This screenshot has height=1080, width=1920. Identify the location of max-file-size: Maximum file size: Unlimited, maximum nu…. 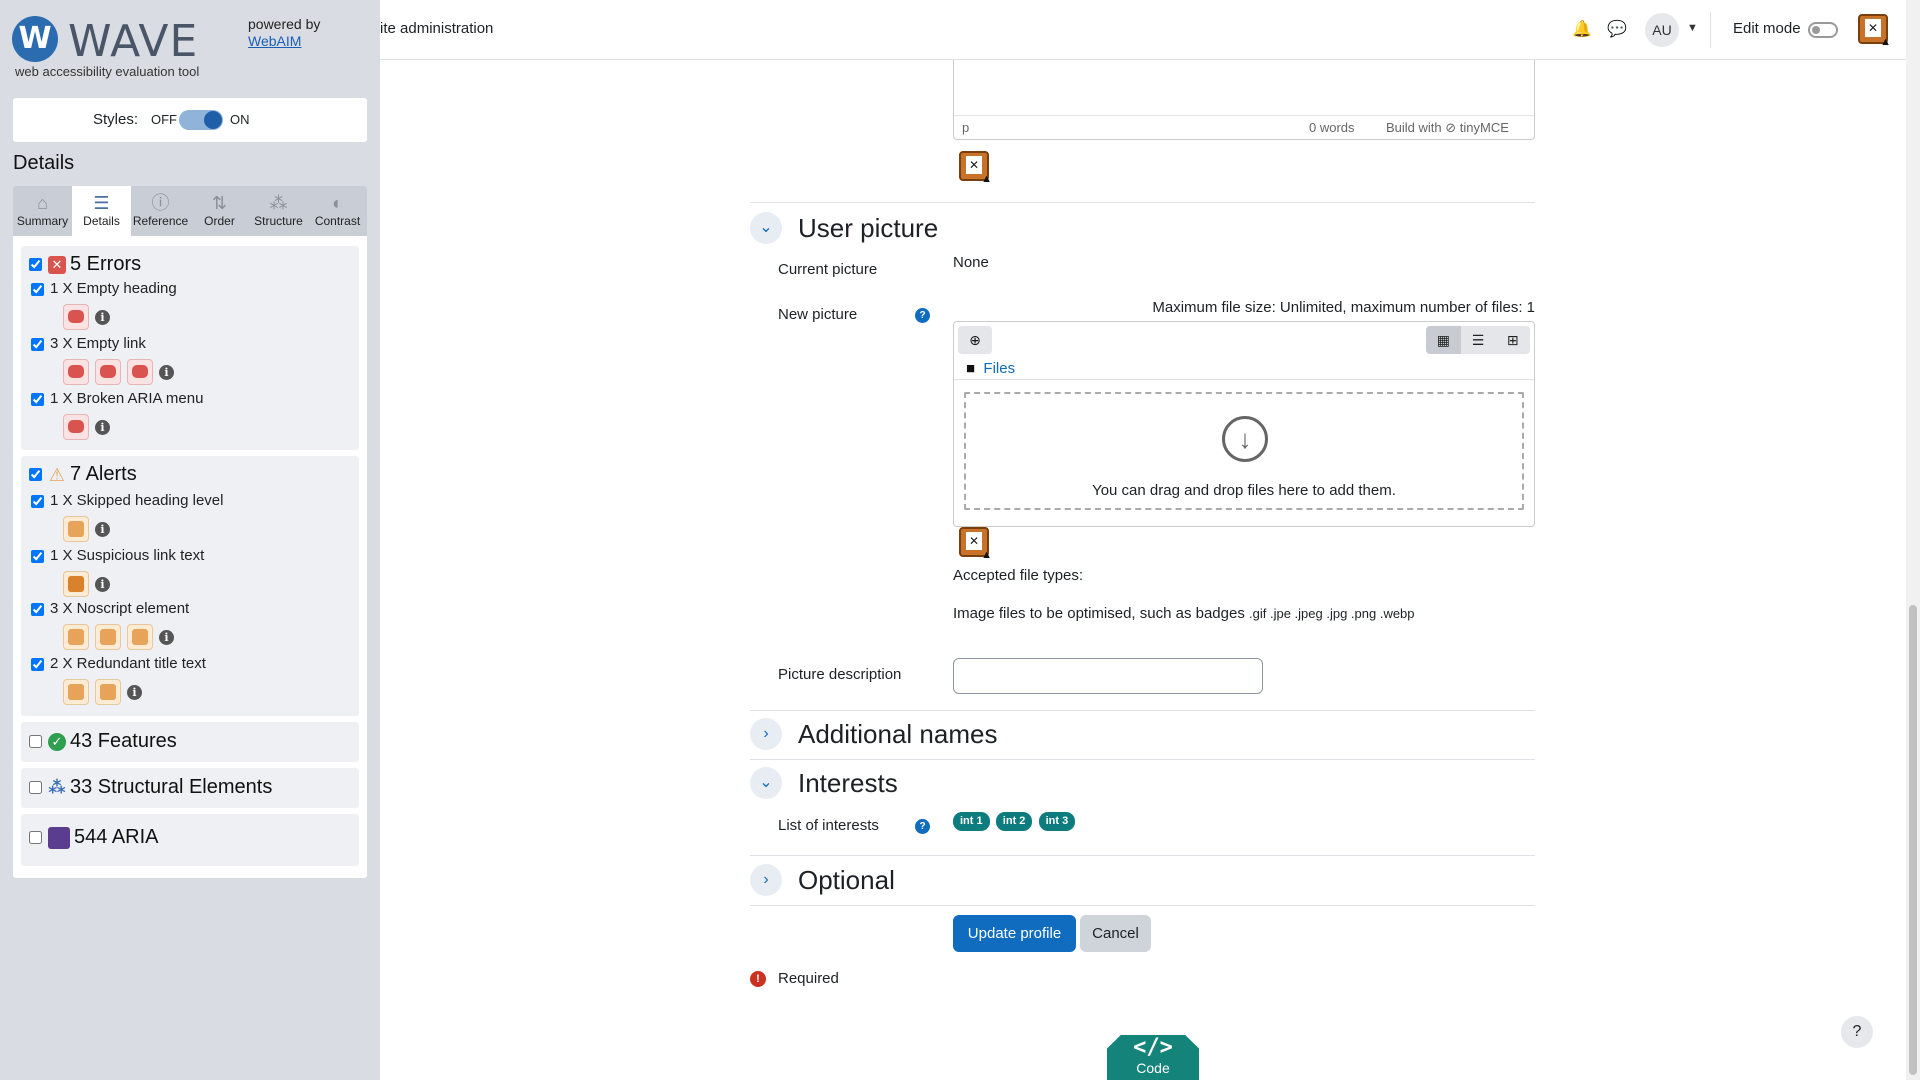
(1343, 307).